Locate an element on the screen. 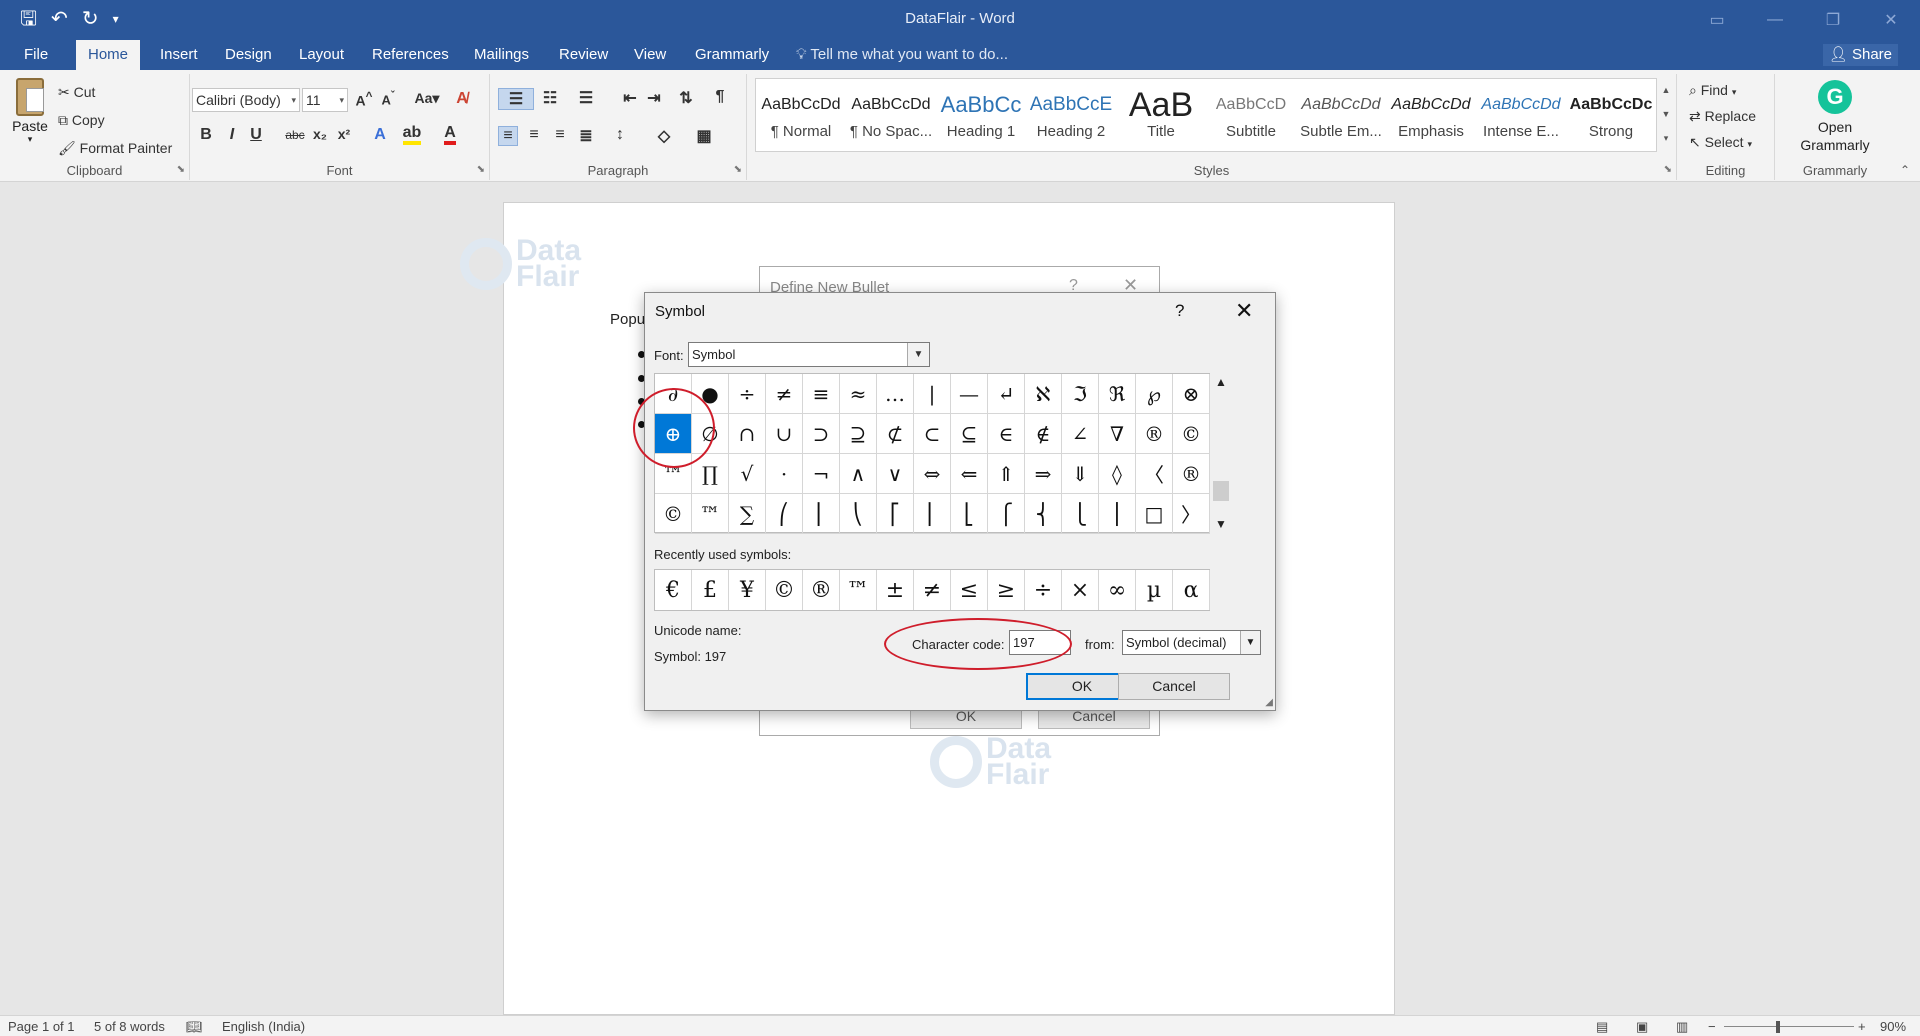  recent-symbol-cell: ∞ is located at coordinates (1117, 590).